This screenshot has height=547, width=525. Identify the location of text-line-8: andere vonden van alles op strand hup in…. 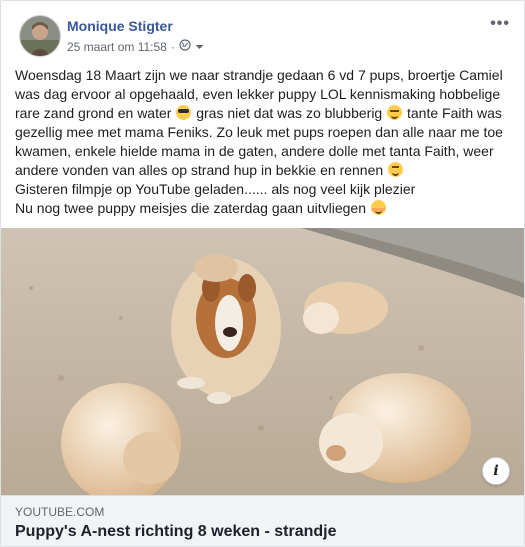
(263, 170).